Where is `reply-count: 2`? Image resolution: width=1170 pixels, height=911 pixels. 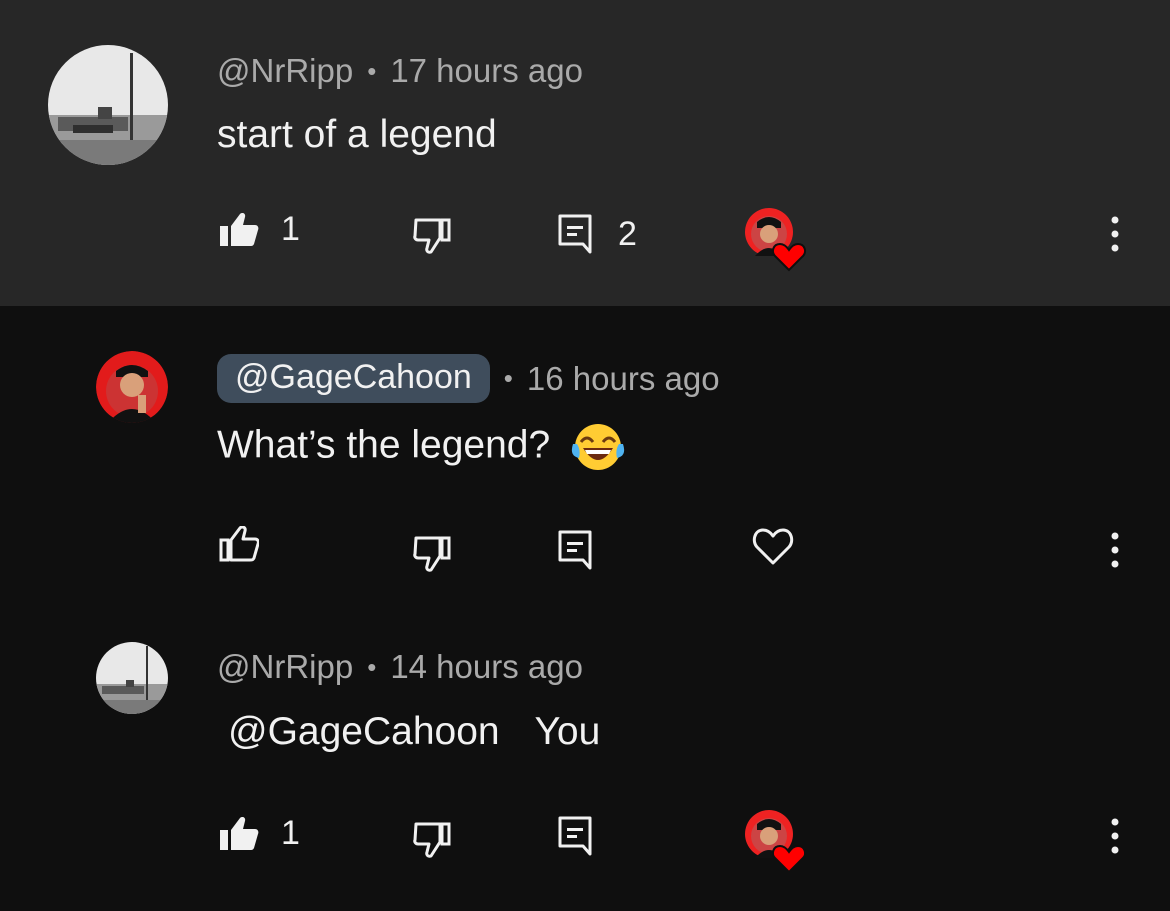 reply-count: 2 is located at coordinates (627, 233).